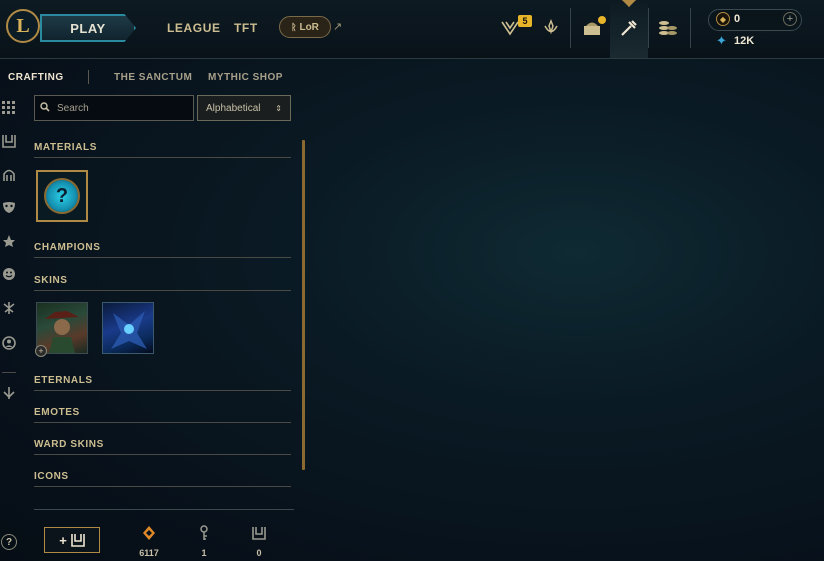 The width and height of the screenshot is (824, 561). I want to click on be-value: 12K, so click(744, 41).